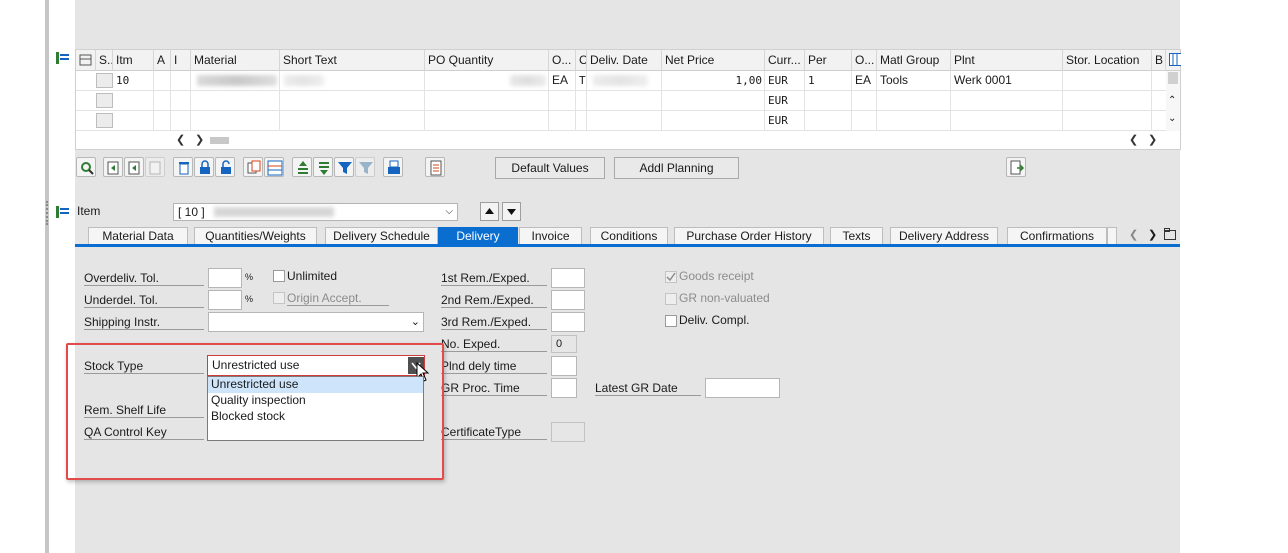  I want to click on h-scroll-thumb, so click(219, 140).